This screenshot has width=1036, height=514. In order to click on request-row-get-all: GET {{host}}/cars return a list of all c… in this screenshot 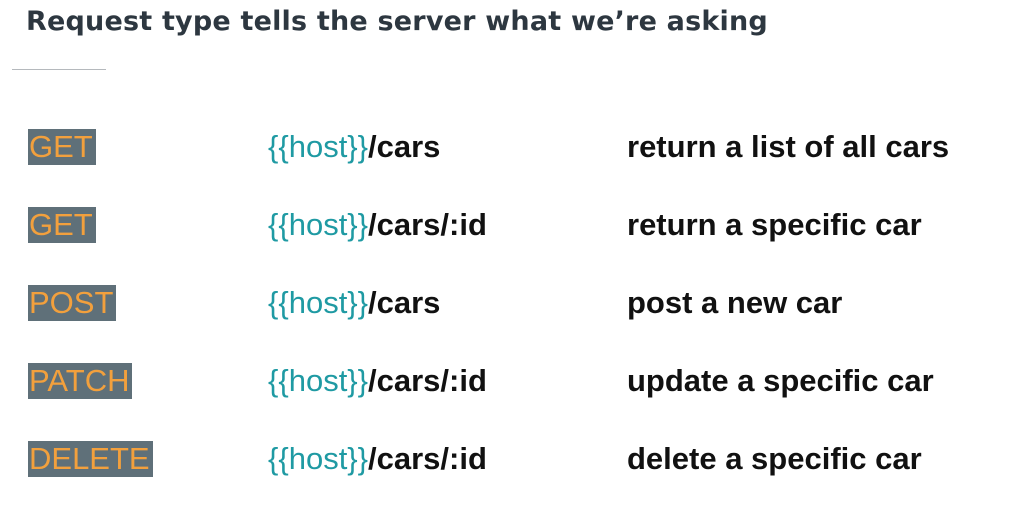, I will do `click(518, 147)`.